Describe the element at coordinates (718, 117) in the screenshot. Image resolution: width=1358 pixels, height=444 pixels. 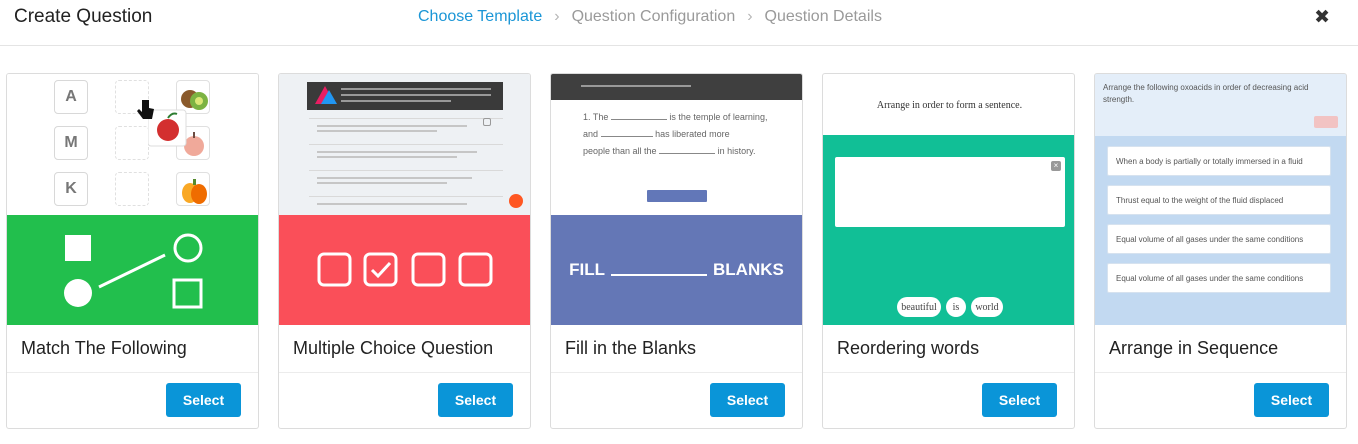
I see `preview-text: is the temple of learning,` at that location.